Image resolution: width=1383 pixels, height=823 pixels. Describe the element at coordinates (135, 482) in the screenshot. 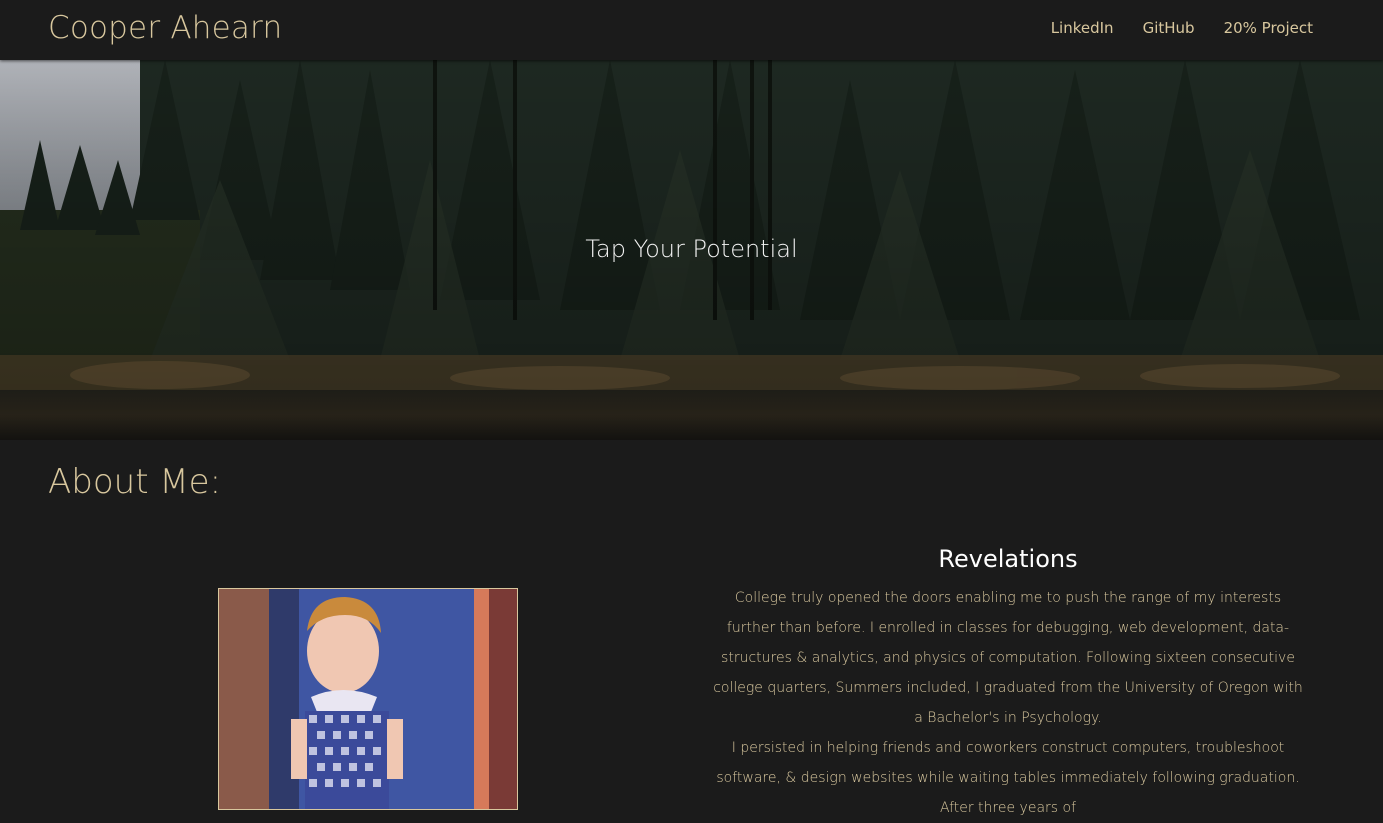

I see `about-heading: About Me:` at that location.